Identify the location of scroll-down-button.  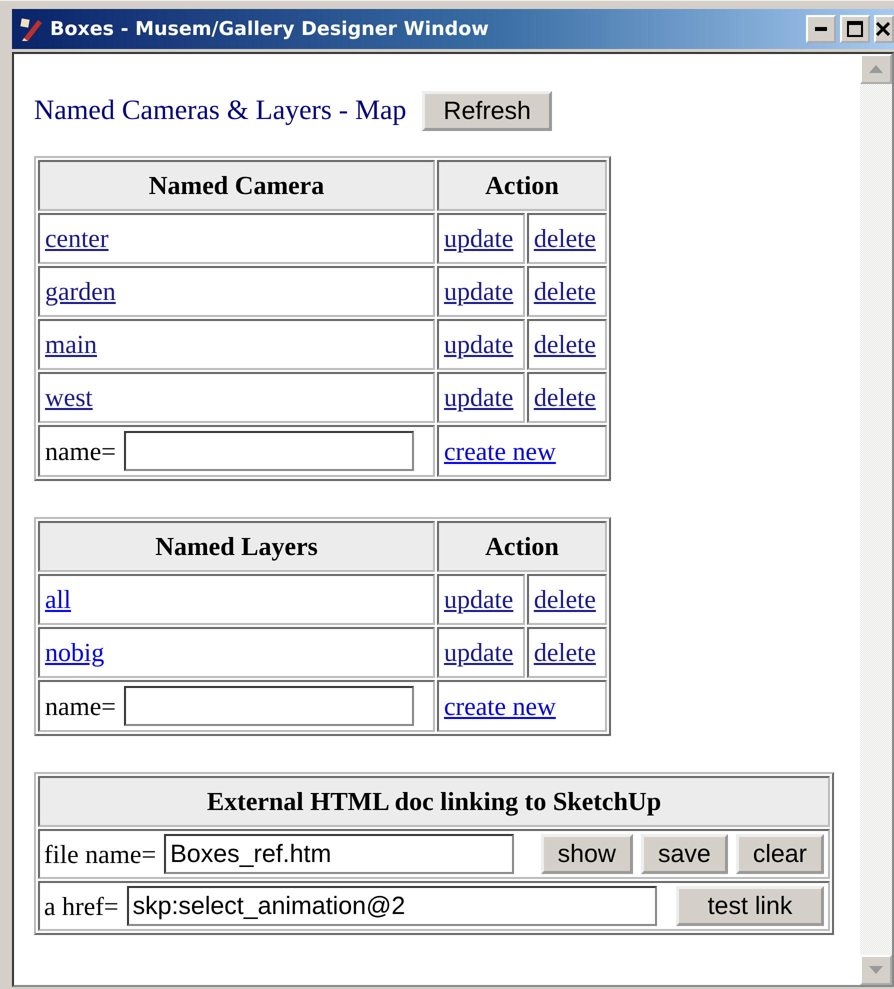
(876, 970).